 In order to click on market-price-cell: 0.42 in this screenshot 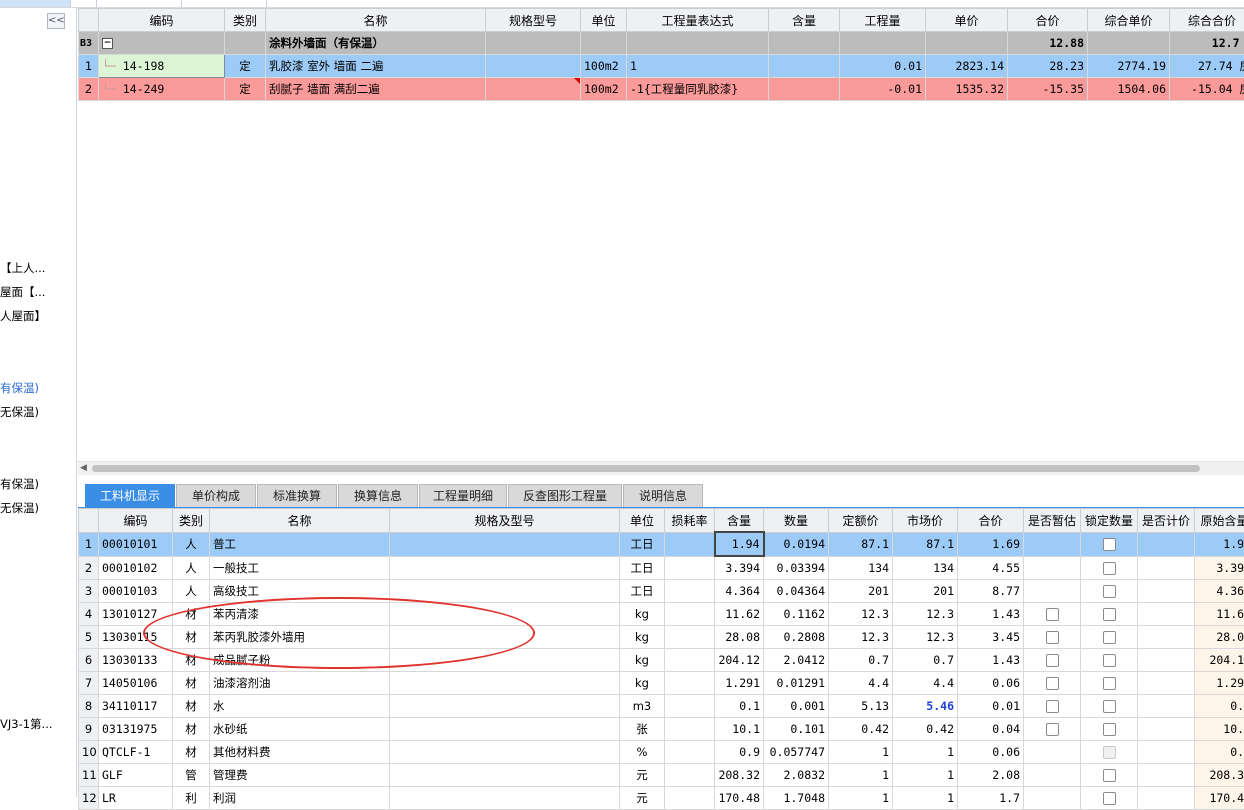, I will do `click(925, 729)`.